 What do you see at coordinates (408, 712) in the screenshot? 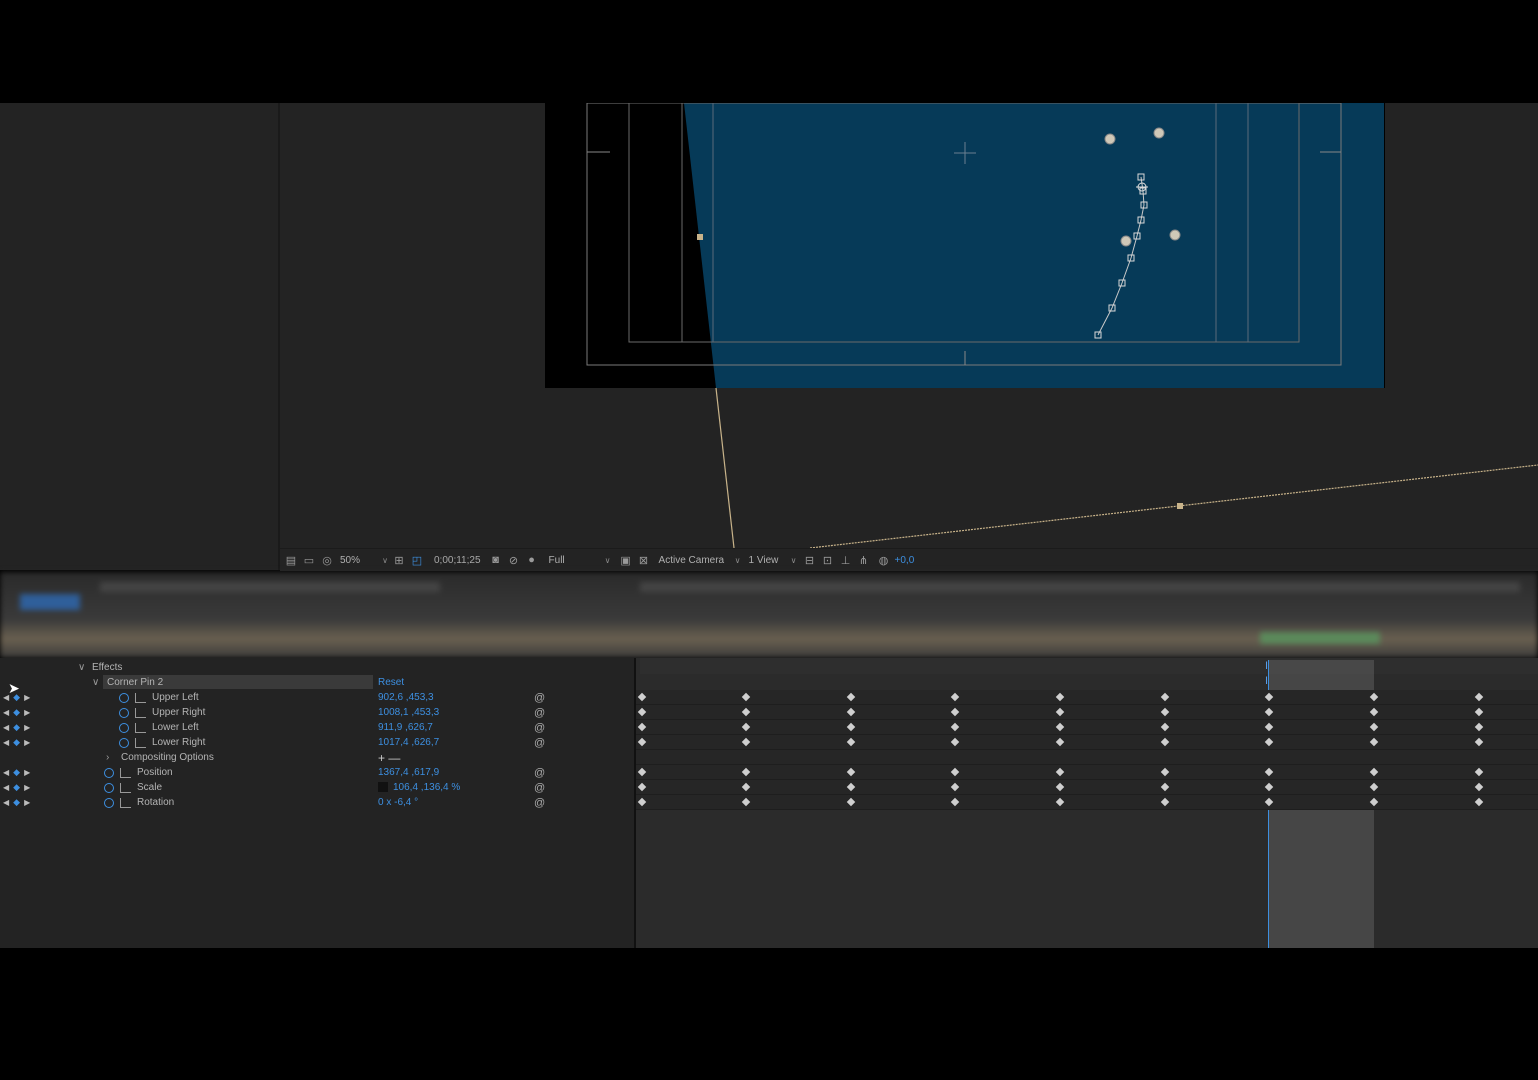
I see `property-value: 1008,1 ,453,3` at bounding box center [408, 712].